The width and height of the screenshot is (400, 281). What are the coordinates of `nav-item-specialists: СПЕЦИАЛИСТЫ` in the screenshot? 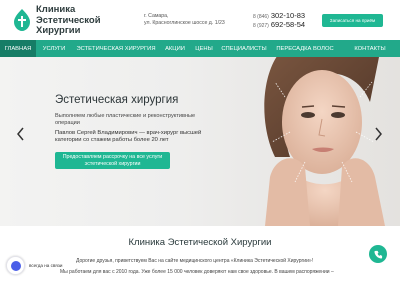 It's located at (244, 48).